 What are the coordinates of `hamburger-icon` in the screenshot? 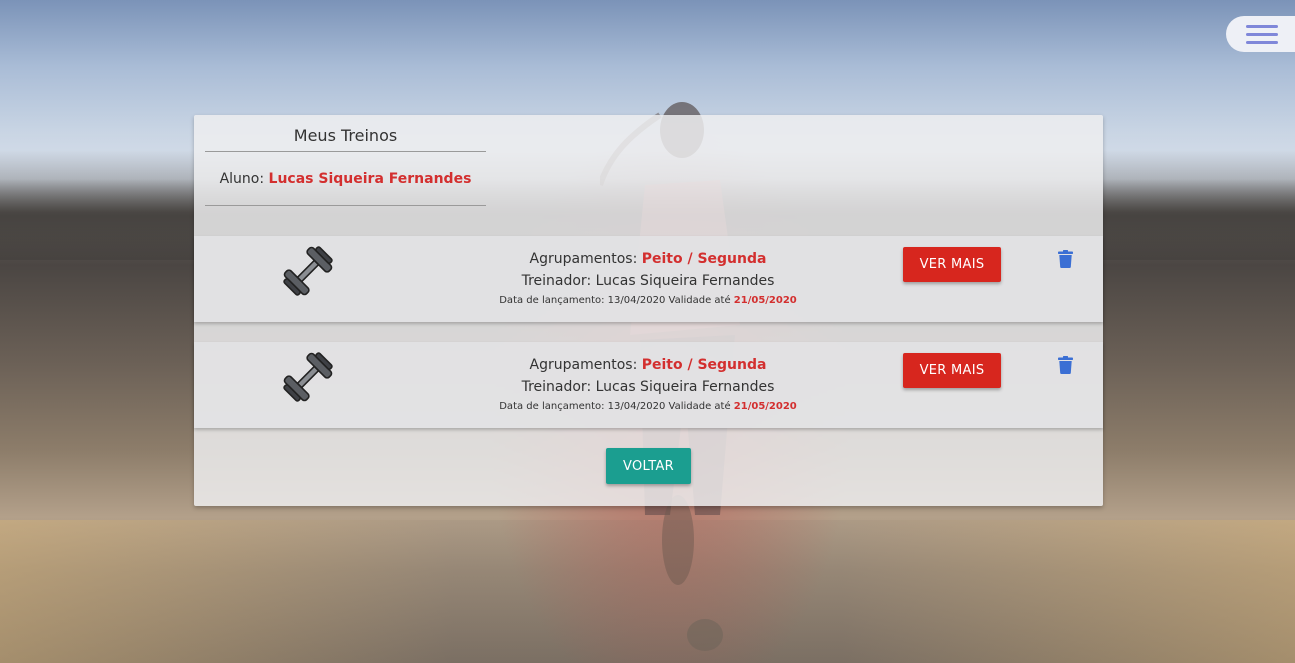 It's located at (1262, 34).